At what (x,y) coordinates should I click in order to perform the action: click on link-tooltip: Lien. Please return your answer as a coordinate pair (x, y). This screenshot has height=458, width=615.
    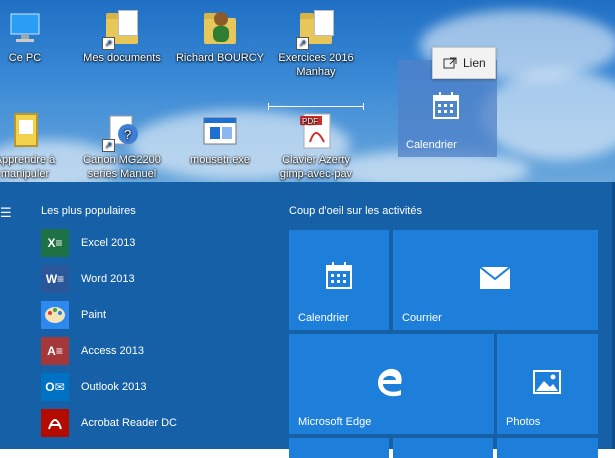
    Looking at the image, I should click on (464, 63).